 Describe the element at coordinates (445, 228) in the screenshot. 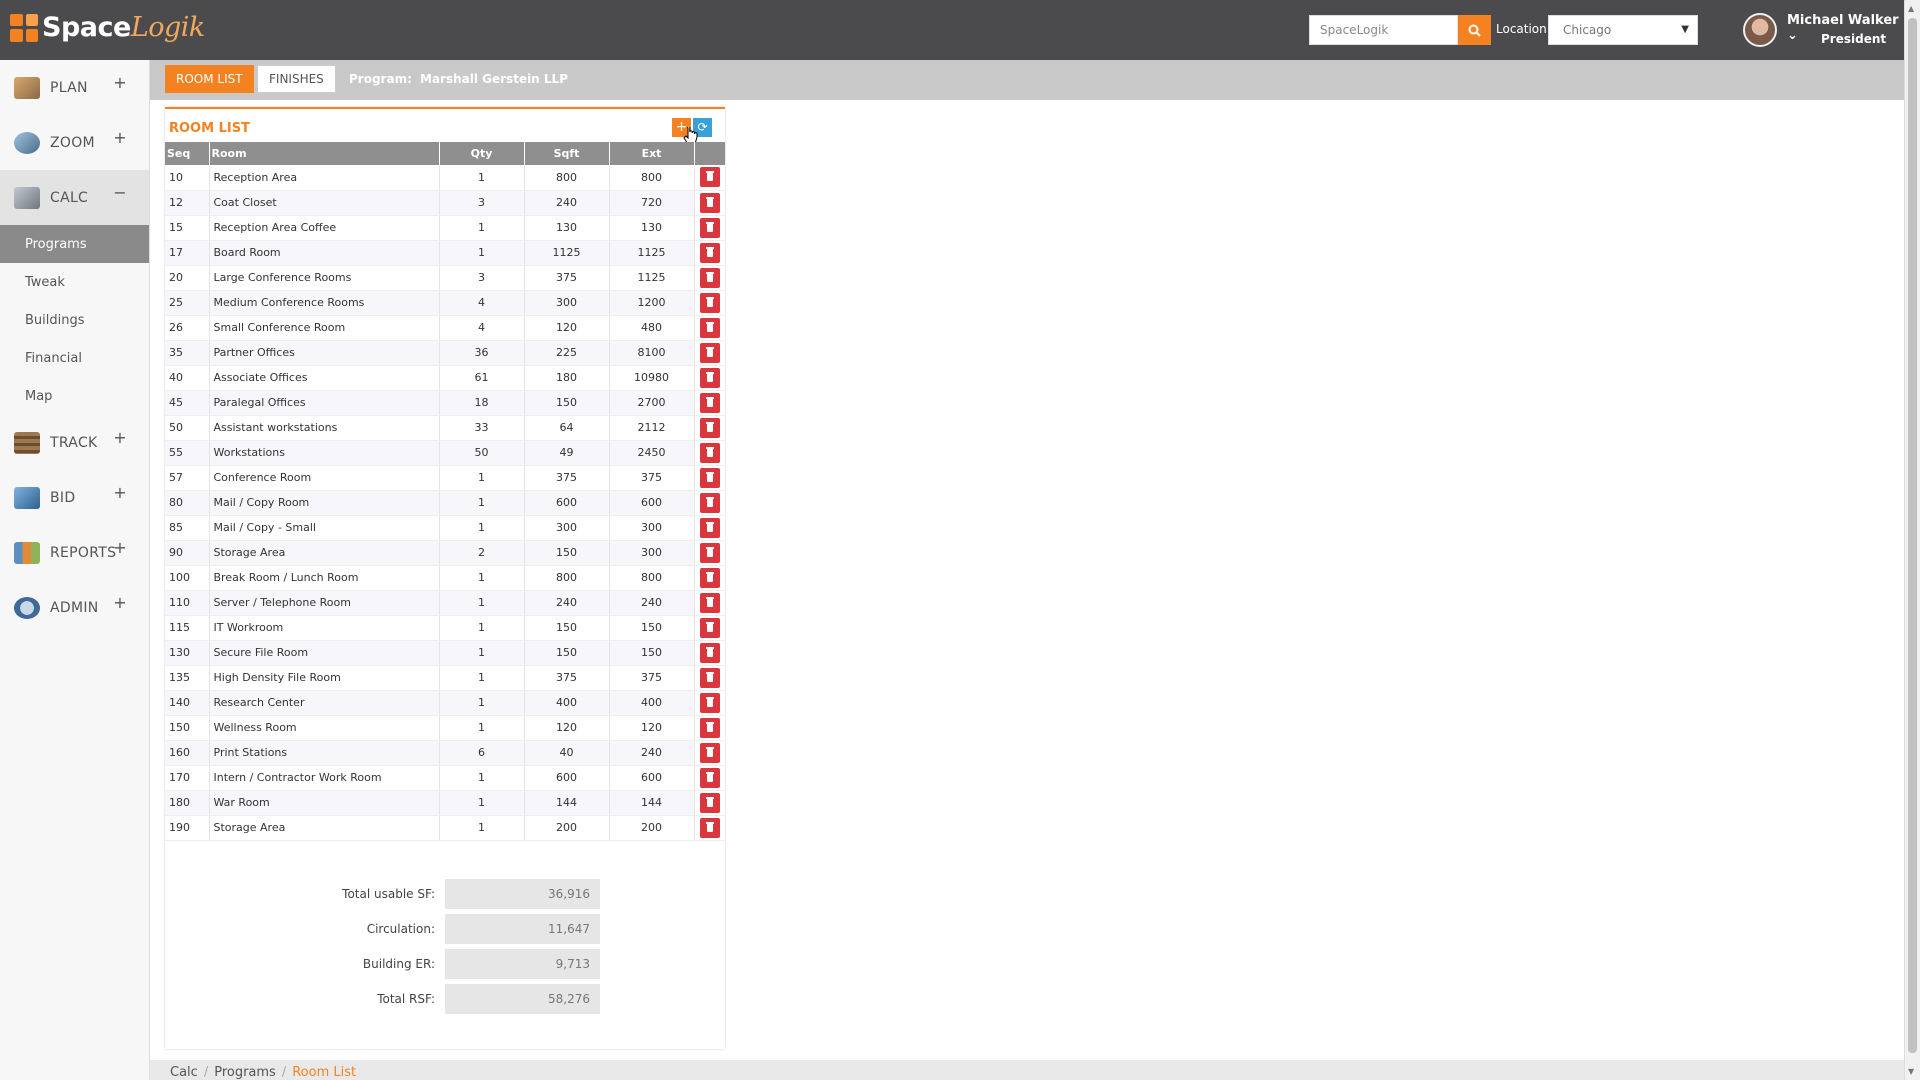

I see `table-row: 15 Reception Area Coffee 1 130 130` at that location.